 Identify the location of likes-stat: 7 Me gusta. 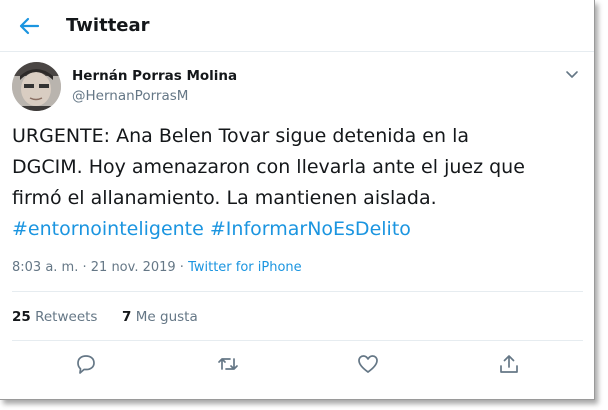
(160, 317).